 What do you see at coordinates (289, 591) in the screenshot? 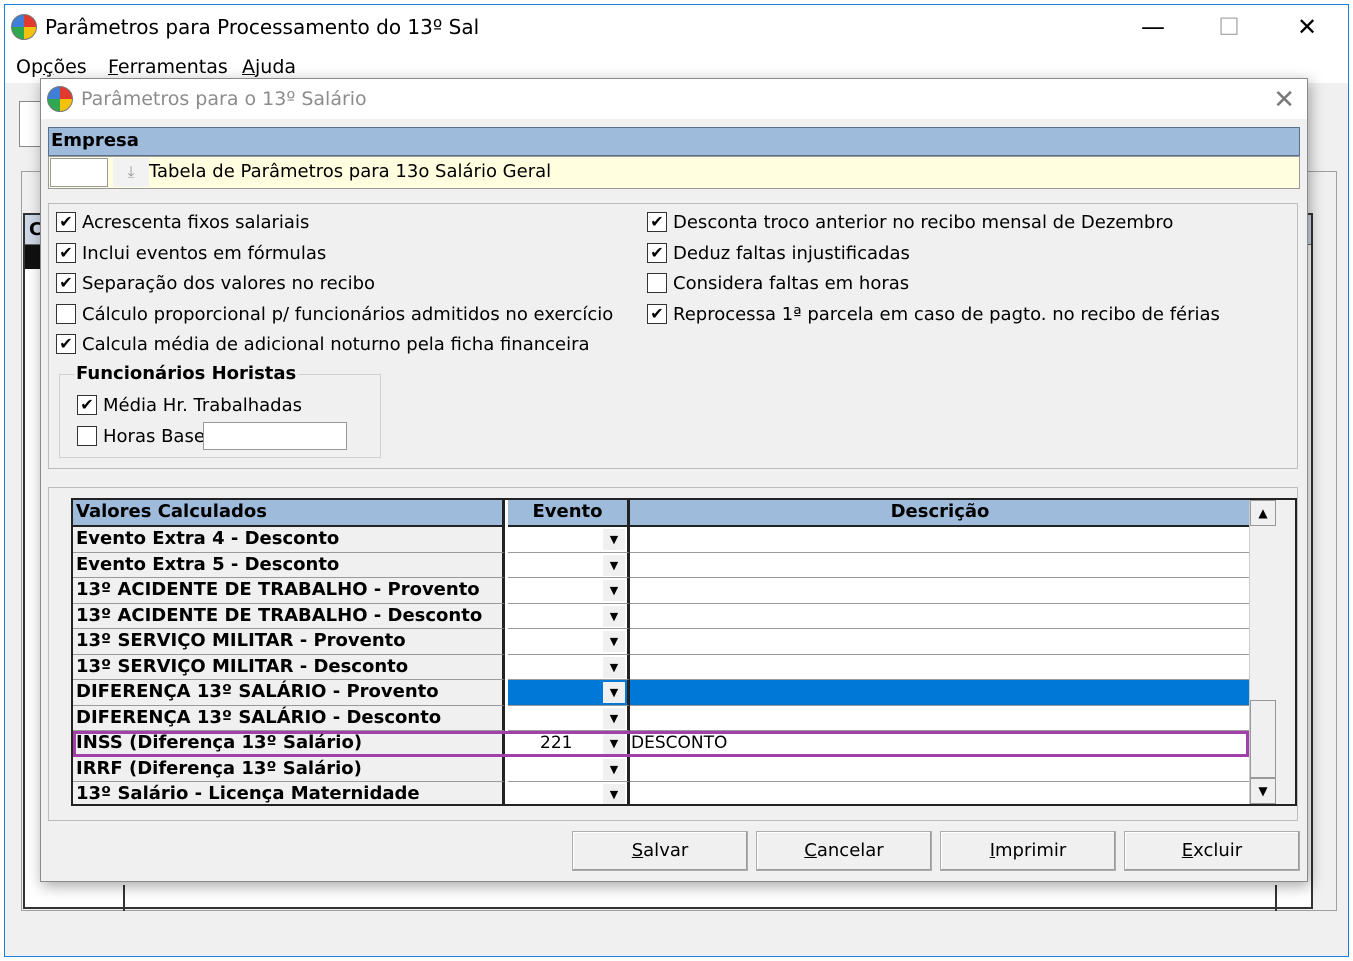
I see `row-label: 13º ACIDENTE DE TRABALHO - Provento` at bounding box center [289, 591].